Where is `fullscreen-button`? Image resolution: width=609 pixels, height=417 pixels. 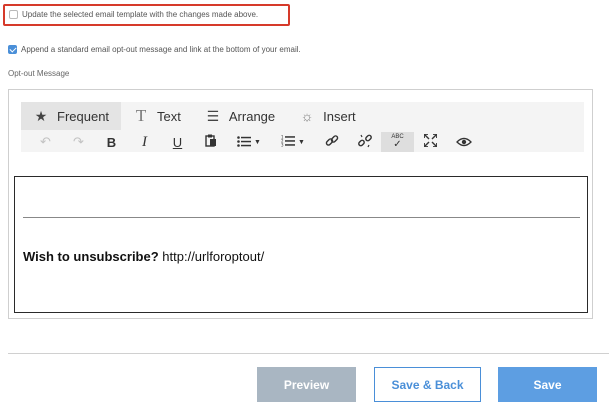
fullscreen-button is located at coordinates (430, 142).